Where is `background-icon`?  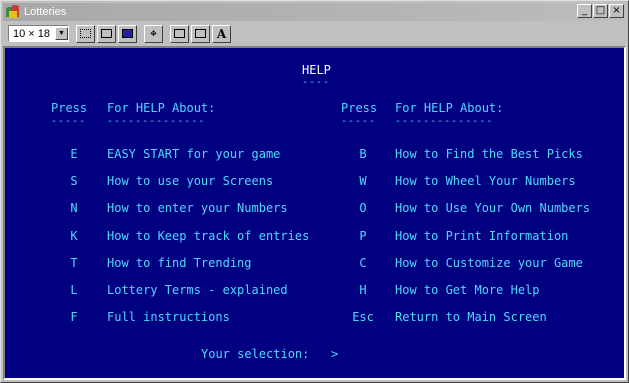
background-icon is located at coordinates (200, 33).